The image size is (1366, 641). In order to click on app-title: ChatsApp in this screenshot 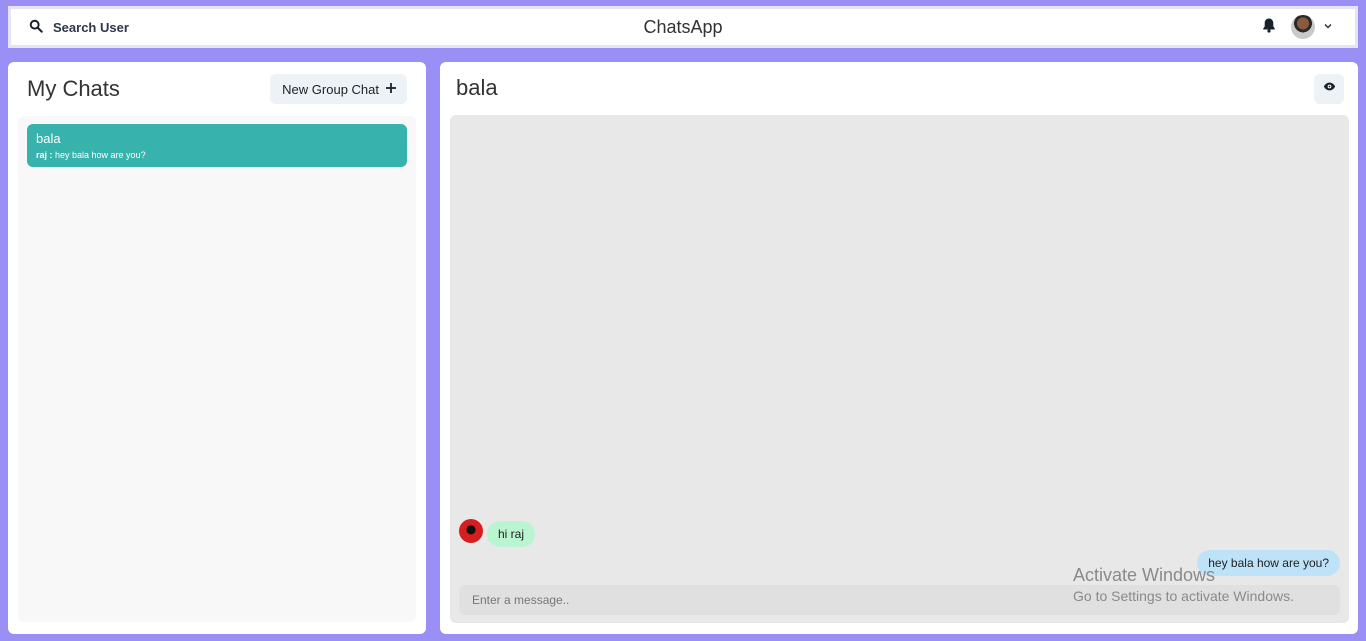, I will do `click(683, 26)`.